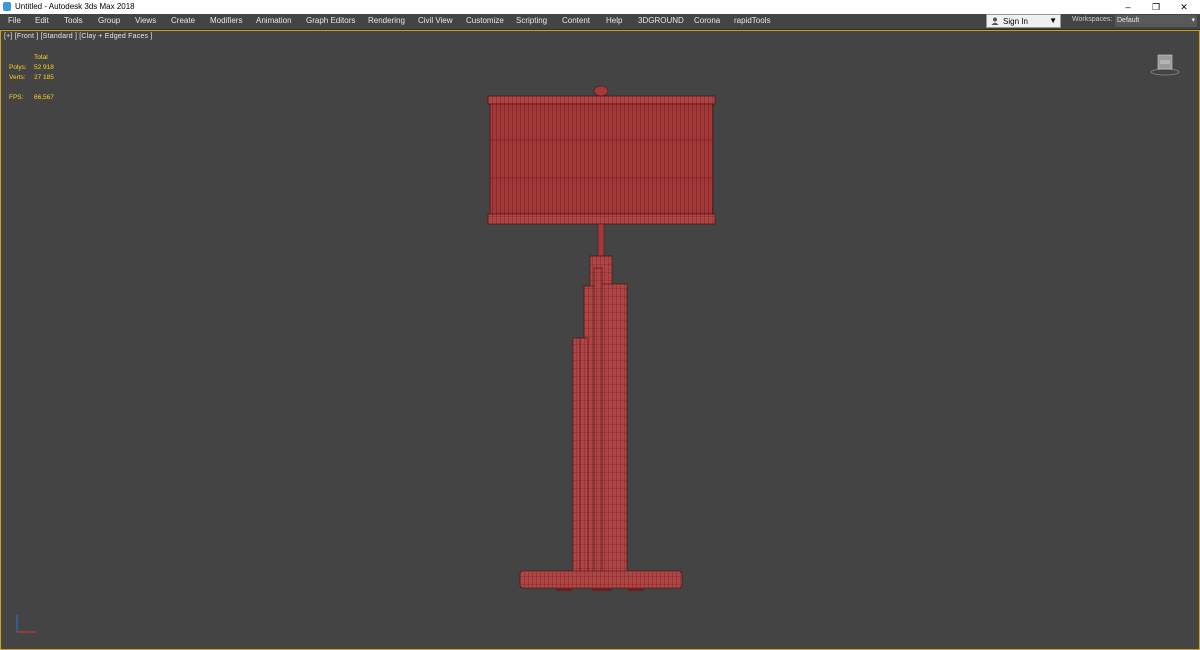  I want to click on axis-tripod-icon, so click(26, 624).